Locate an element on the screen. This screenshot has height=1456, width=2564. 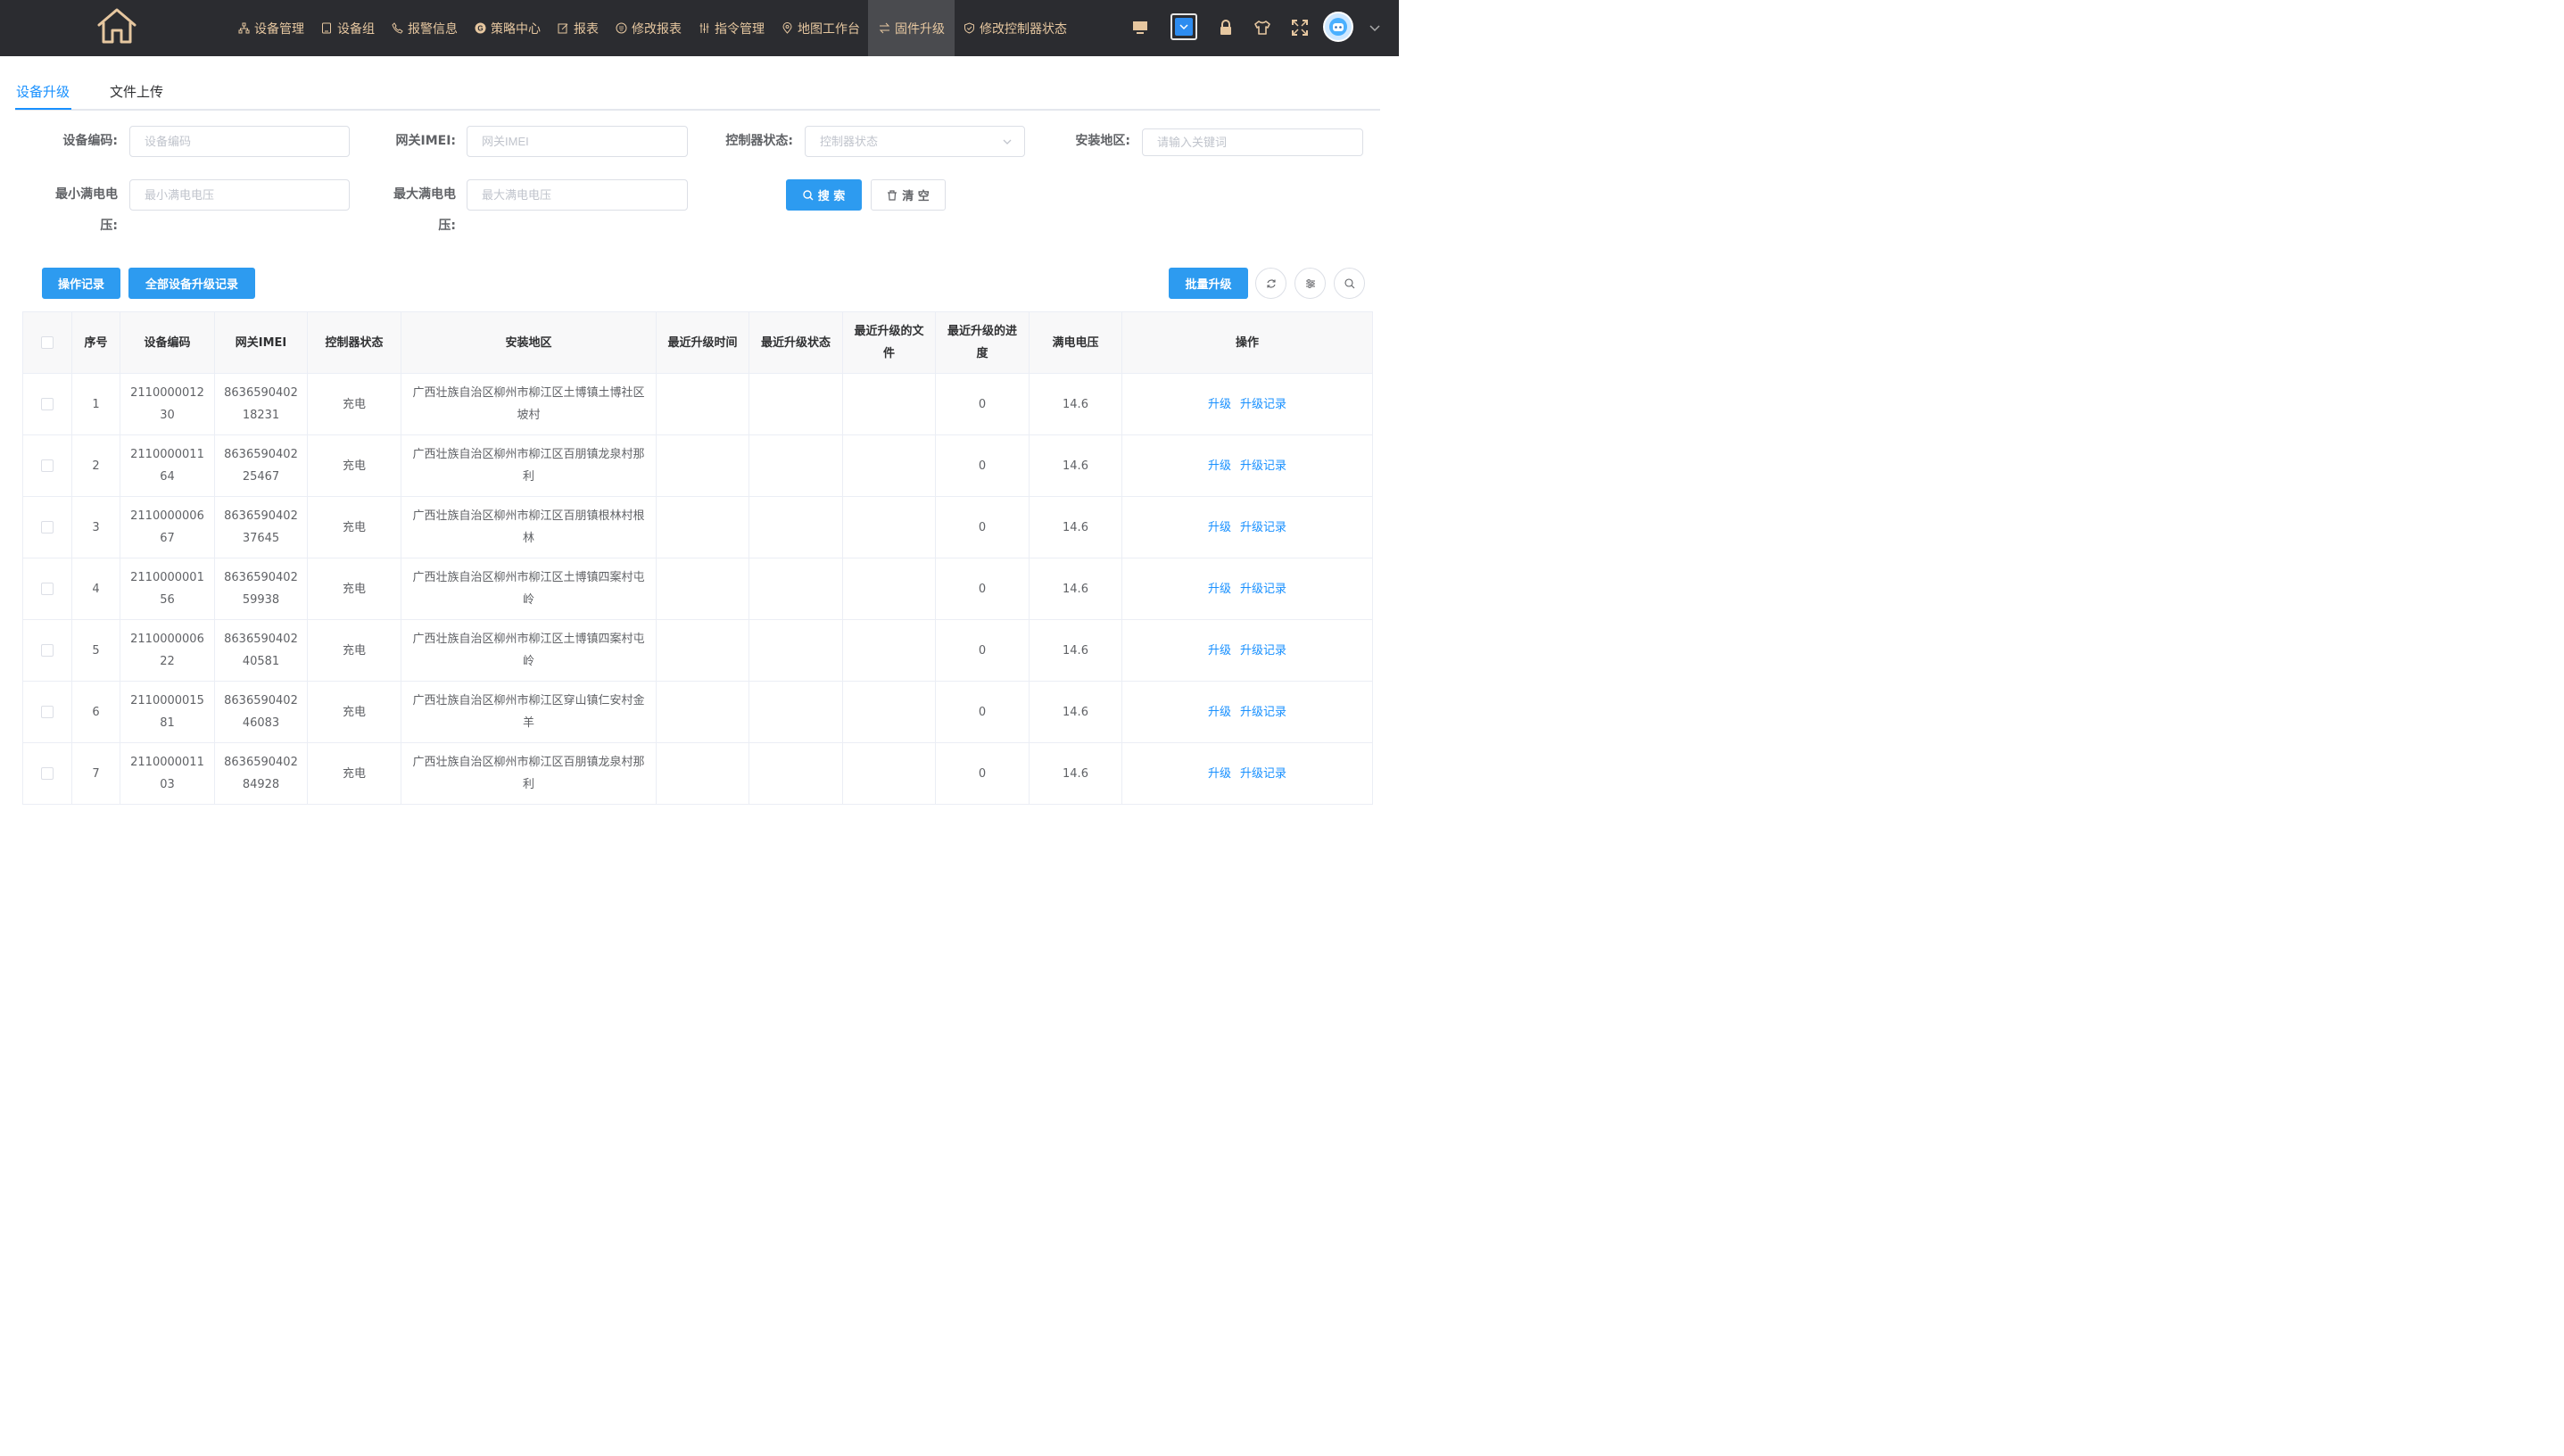
edit-icon is located at coordinates (563, 28).